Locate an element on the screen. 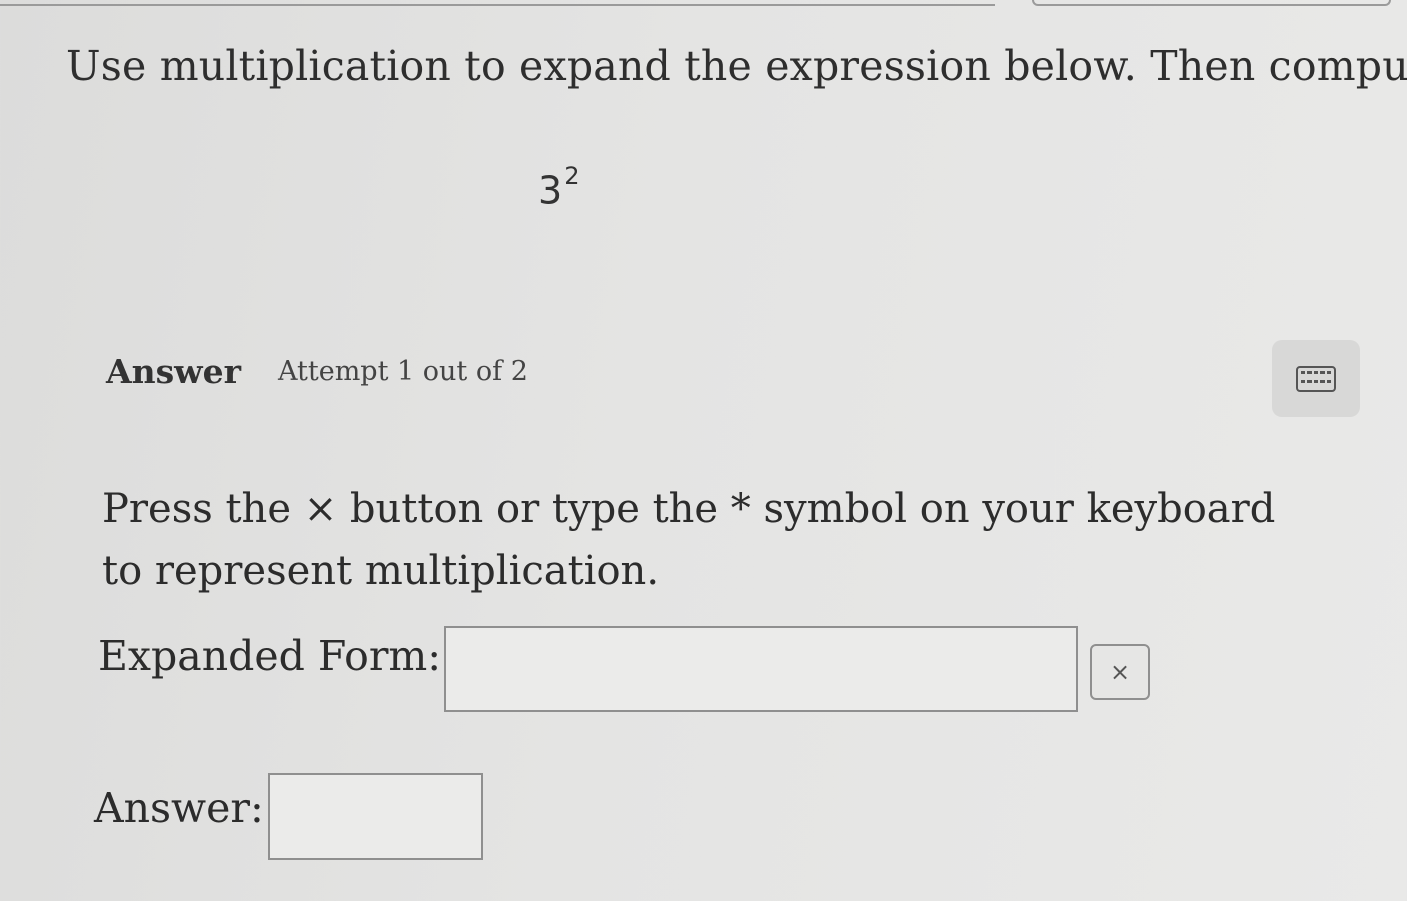 The image size is (1407, 901). expanded-form-label: Expanded Form: is located at coordinates (270, 656).